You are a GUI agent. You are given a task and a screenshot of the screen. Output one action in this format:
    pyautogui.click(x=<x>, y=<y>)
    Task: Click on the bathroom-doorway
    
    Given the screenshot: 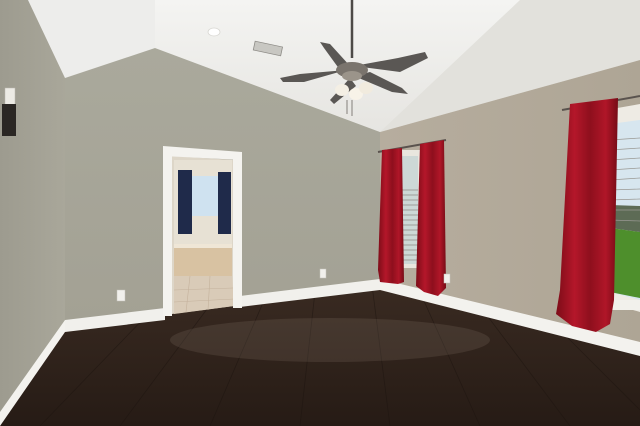 What is the action you would take?
    pyautogui.click(x=203, y=235)
    